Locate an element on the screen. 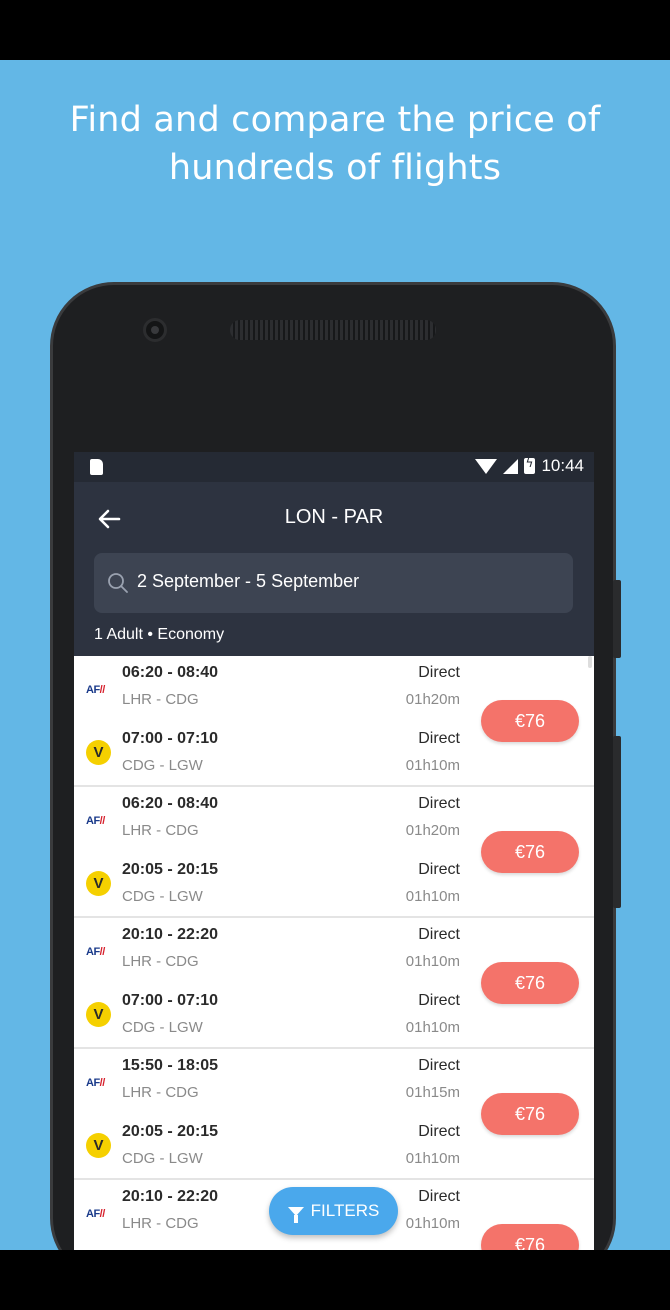 The height and width of the screenshot is (1310, 670). headline-line-2: hundreds of flights is located at coordinates (335, 168).